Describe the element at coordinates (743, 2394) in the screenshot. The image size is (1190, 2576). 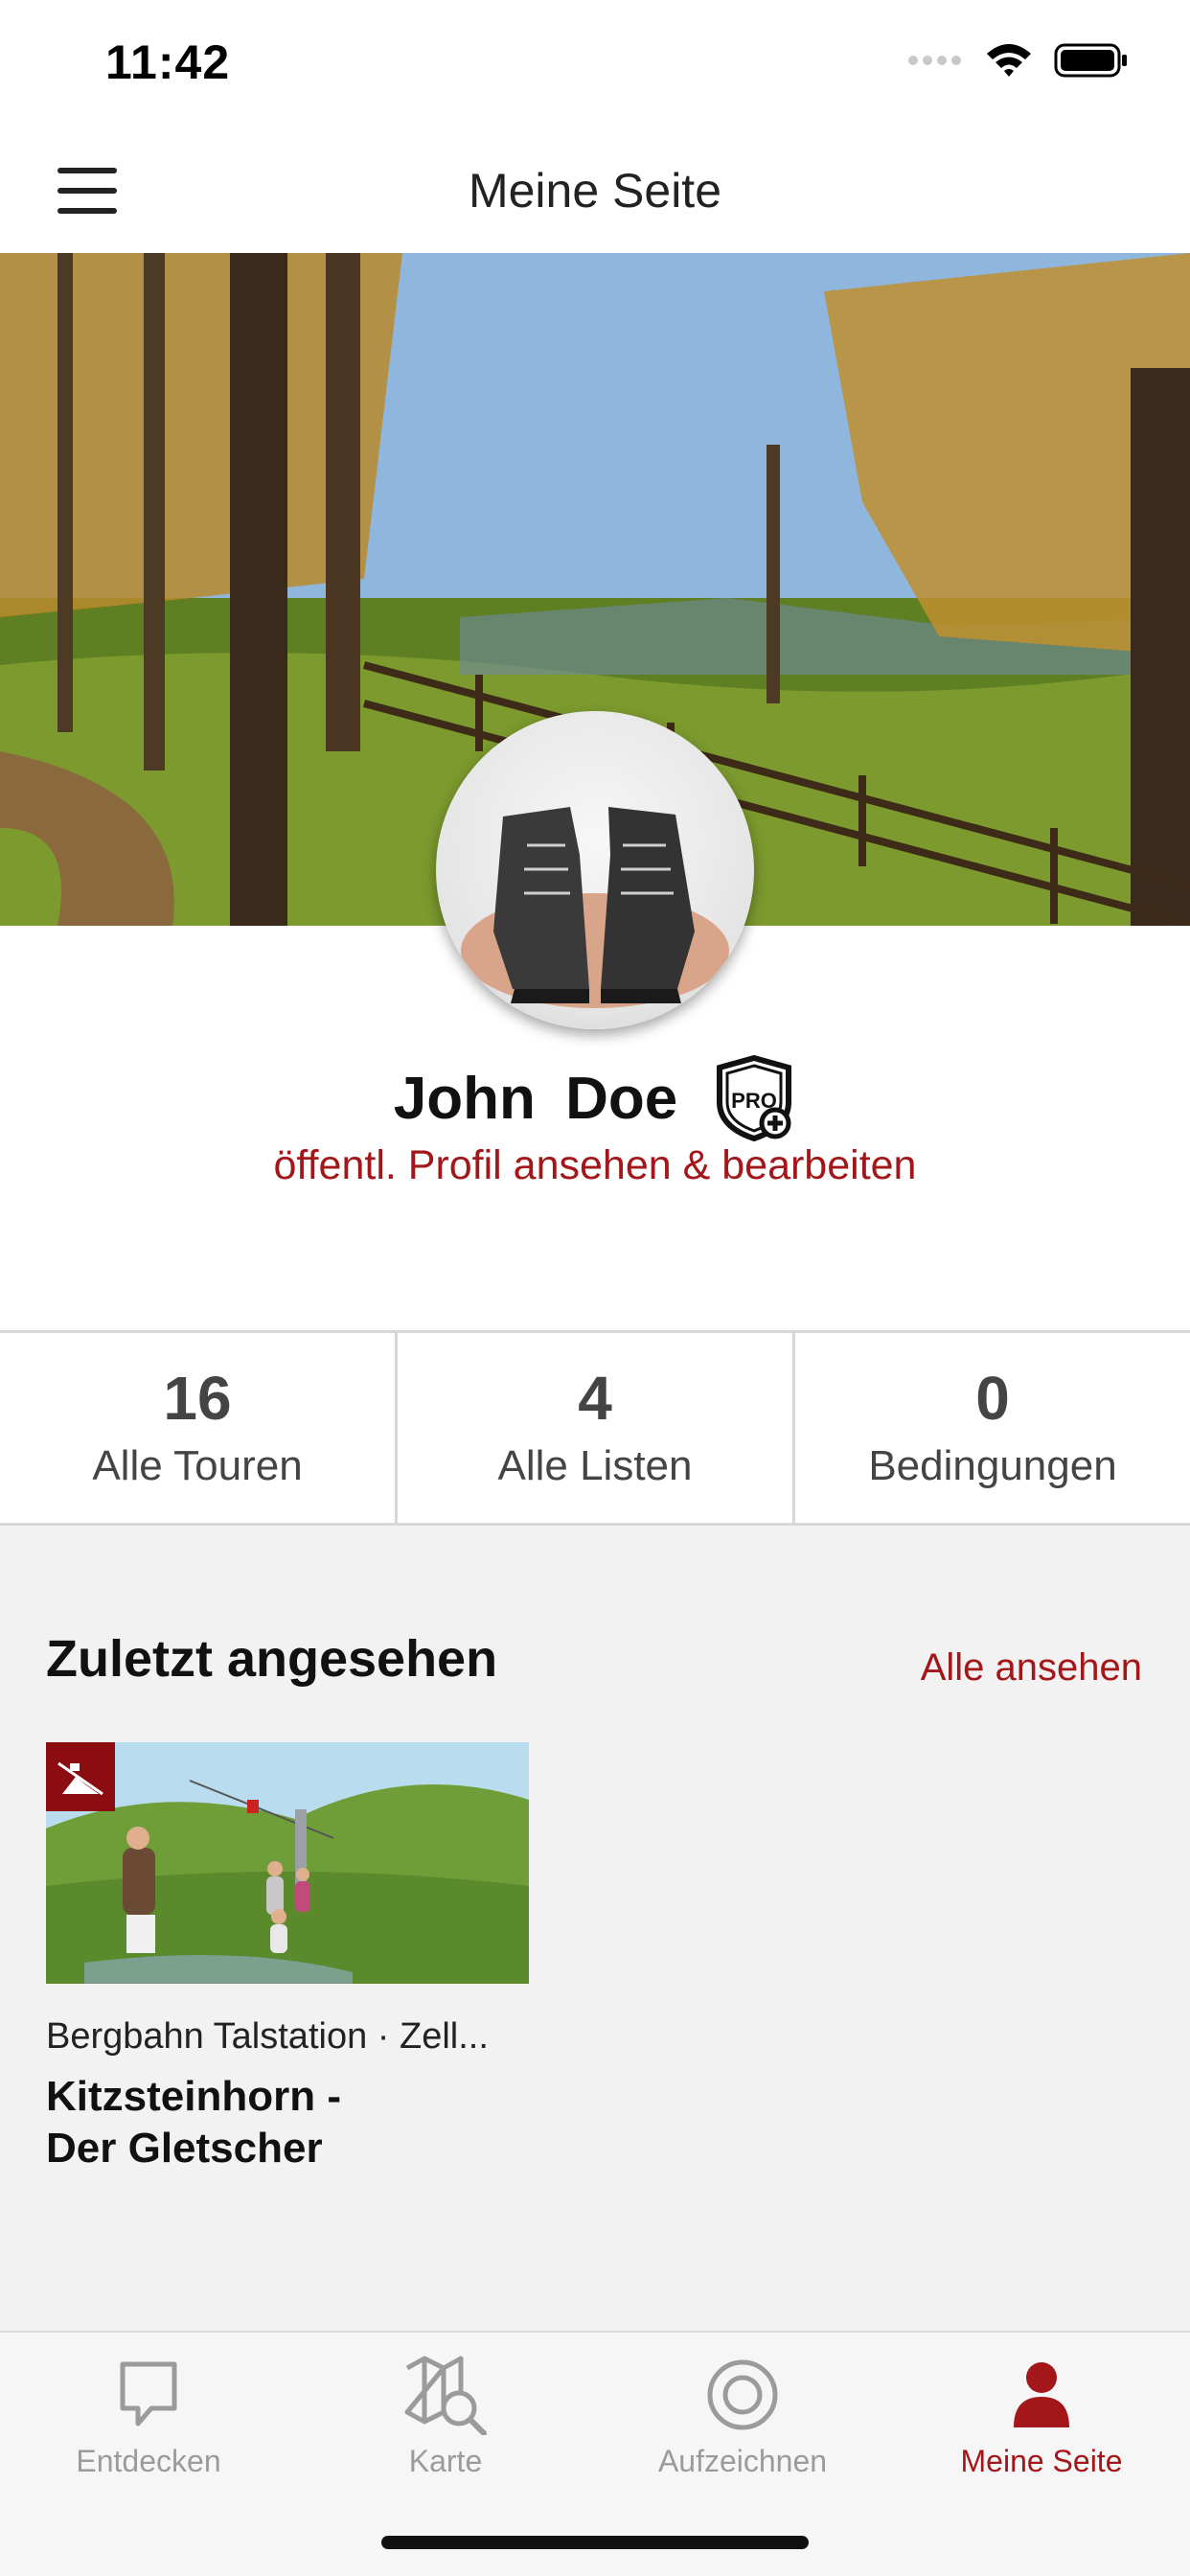
I see `record-icon` at that location.